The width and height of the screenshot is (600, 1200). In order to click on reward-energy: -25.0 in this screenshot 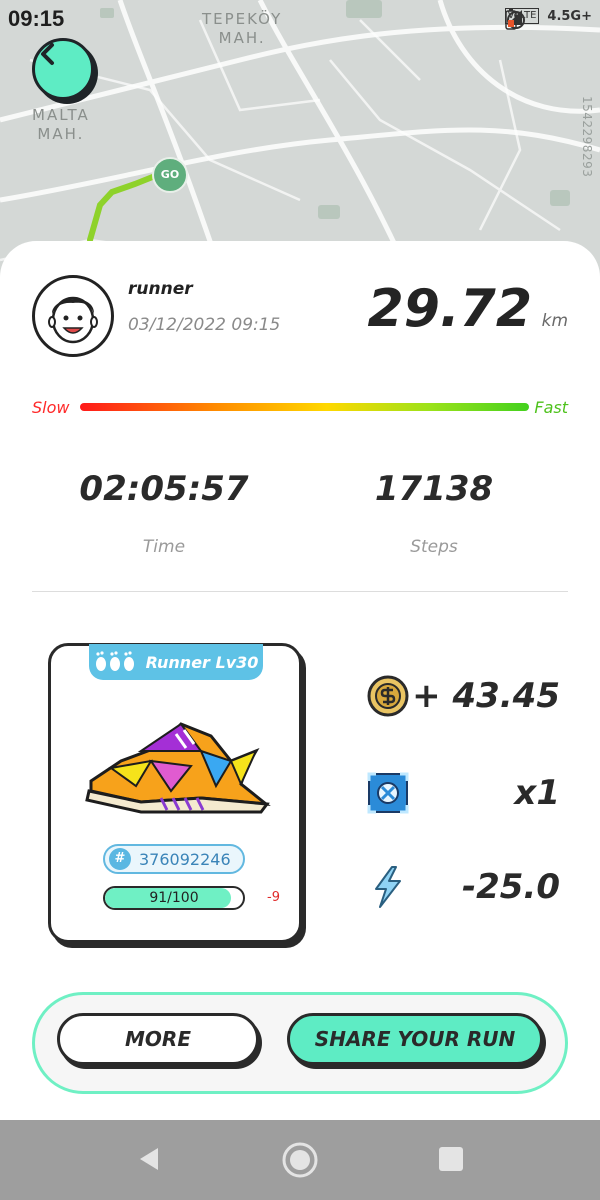, I will do `click(466, 887)`.